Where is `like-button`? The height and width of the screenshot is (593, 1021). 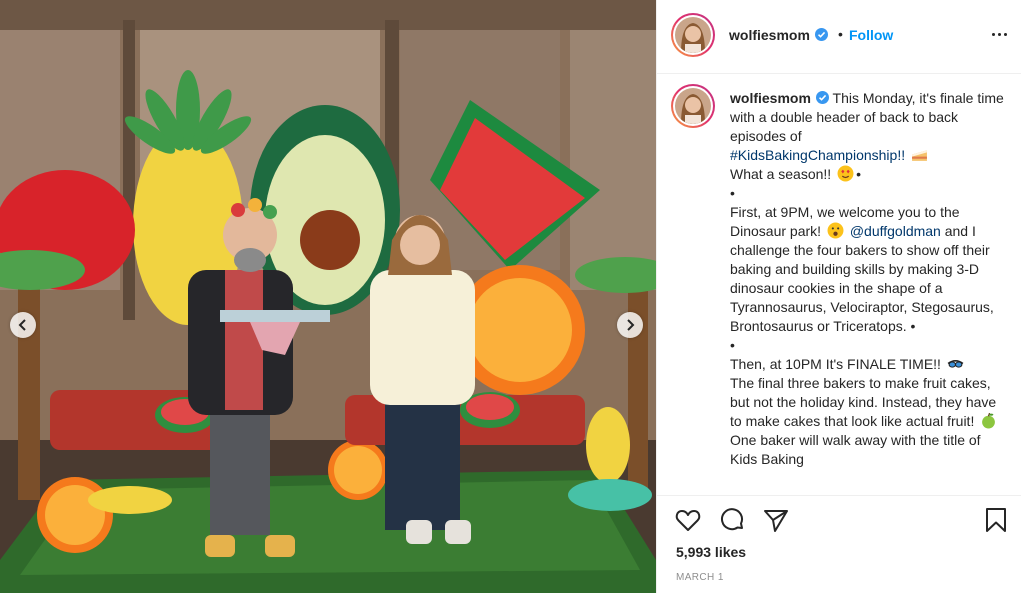 like-button is located at coordinates (688, 520).